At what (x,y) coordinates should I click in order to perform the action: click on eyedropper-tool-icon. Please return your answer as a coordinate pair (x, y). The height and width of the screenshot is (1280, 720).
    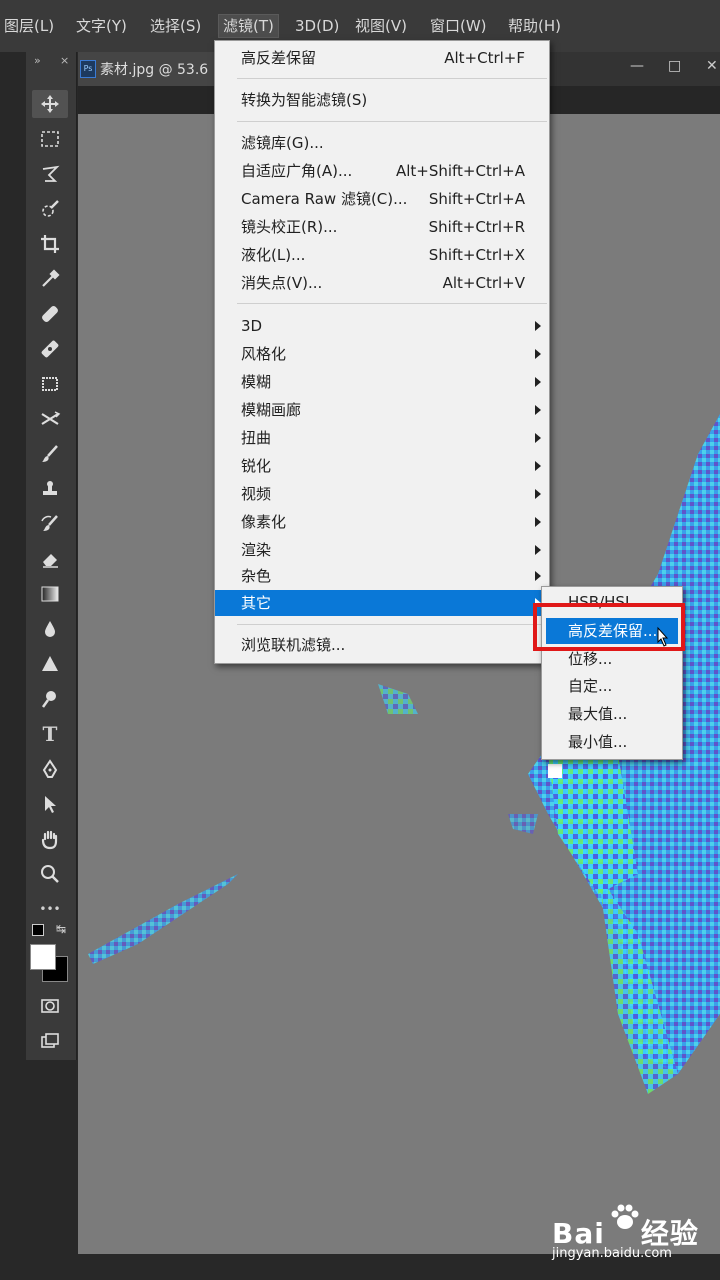
    Looking at the image, I should click on (50, 279).